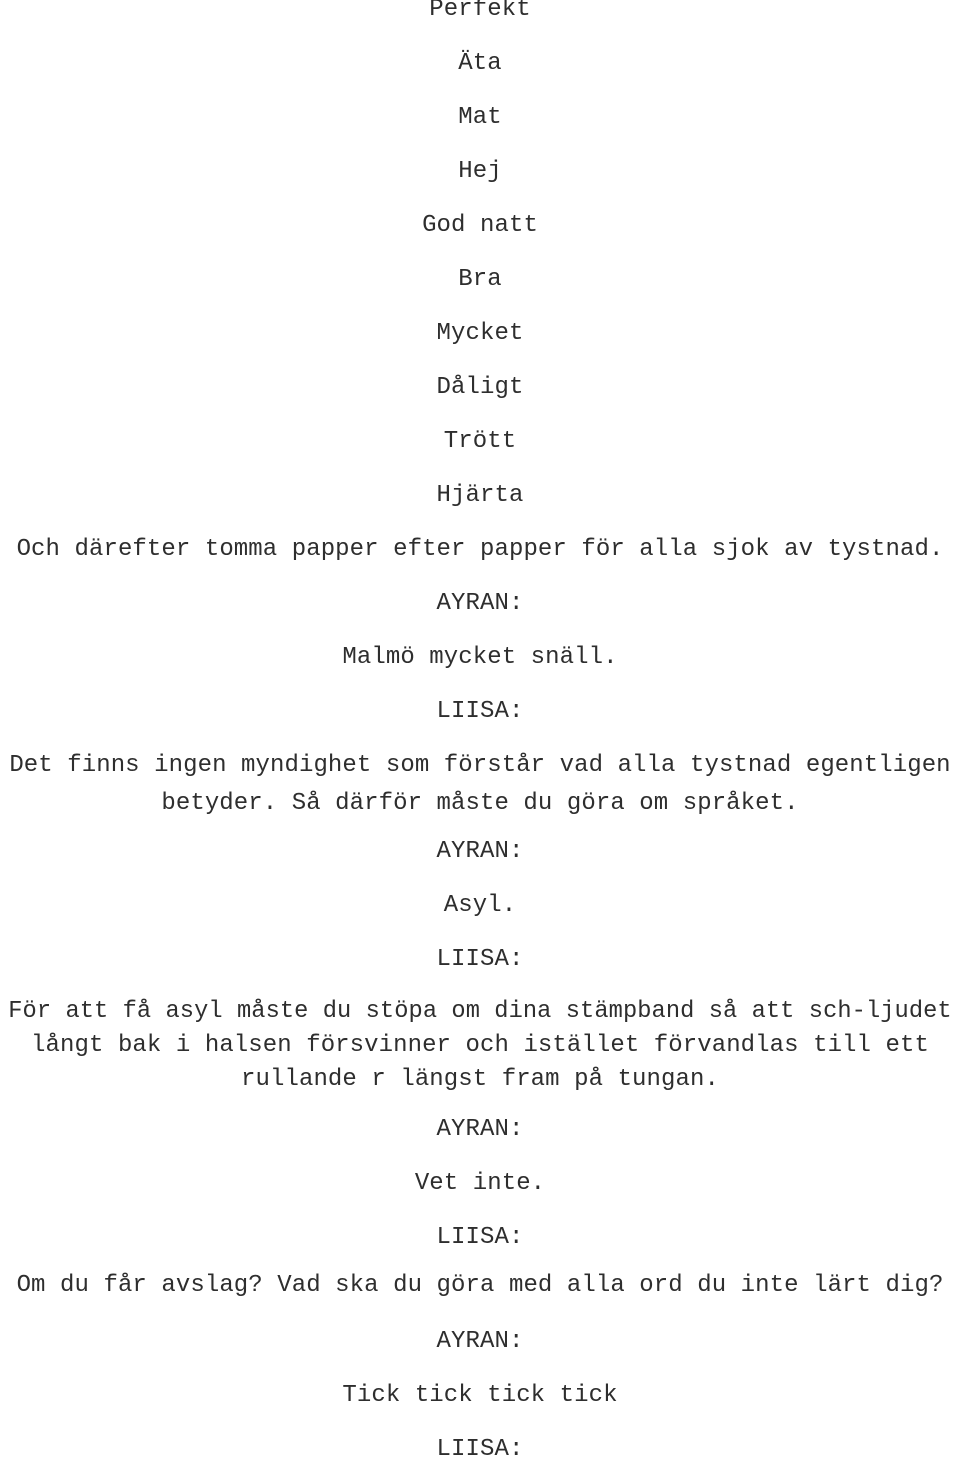  What do you see at coordinates (480, 1183) in the screenshot?
I see `dialogue-line: Vet inte.` at bounding box center [480, 1183].